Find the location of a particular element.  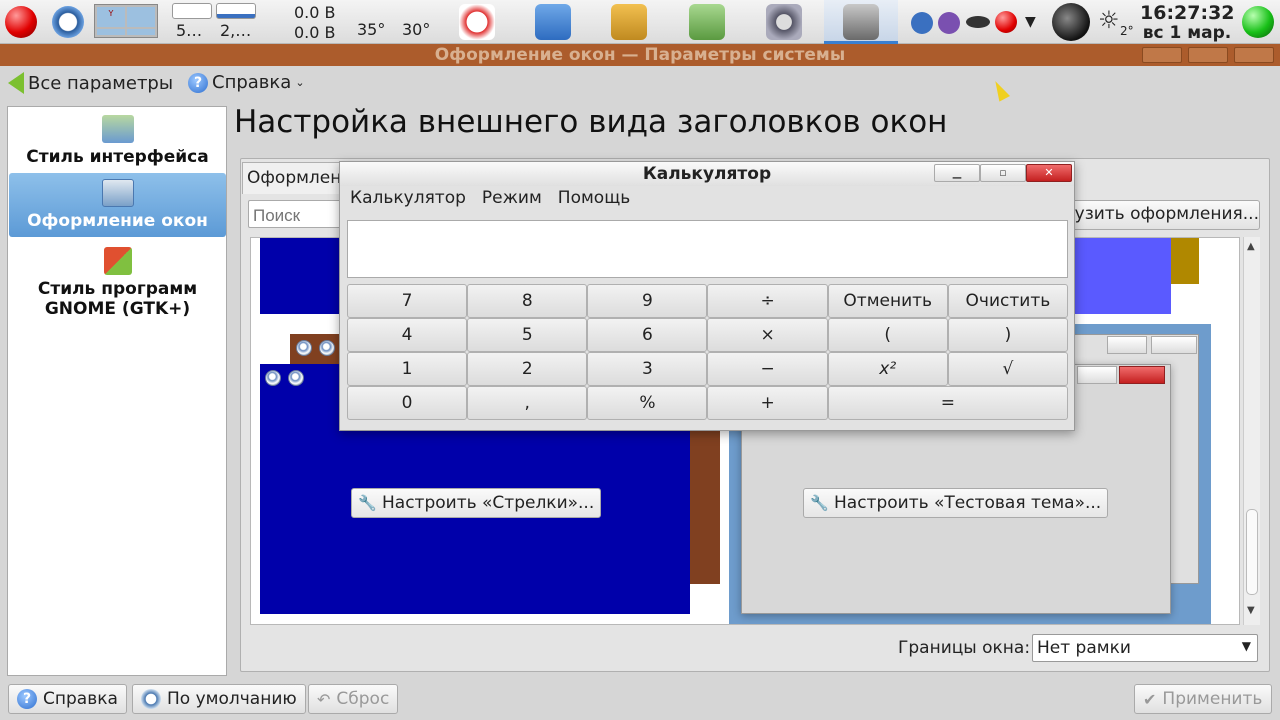

all-settings-button: Все параметры is located at coordinates (90, 83).